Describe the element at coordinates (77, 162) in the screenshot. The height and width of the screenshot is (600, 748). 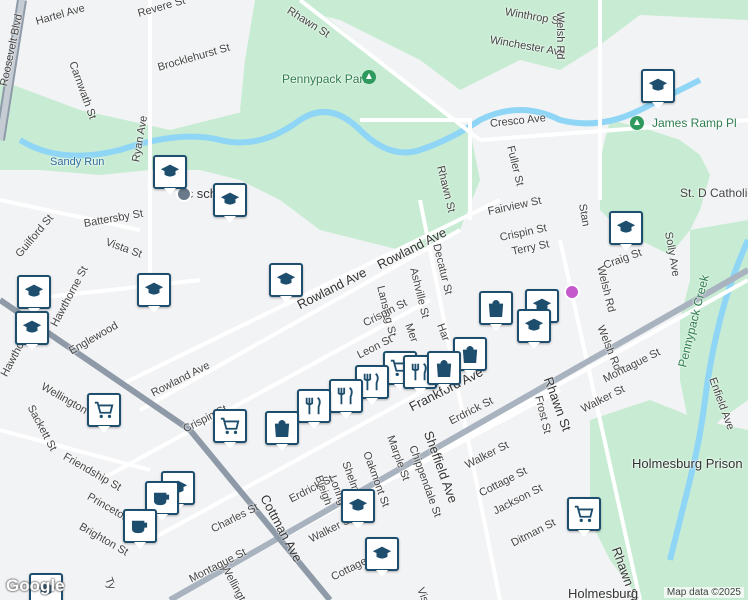
I see `creek-label: Sandy Run` at that location.